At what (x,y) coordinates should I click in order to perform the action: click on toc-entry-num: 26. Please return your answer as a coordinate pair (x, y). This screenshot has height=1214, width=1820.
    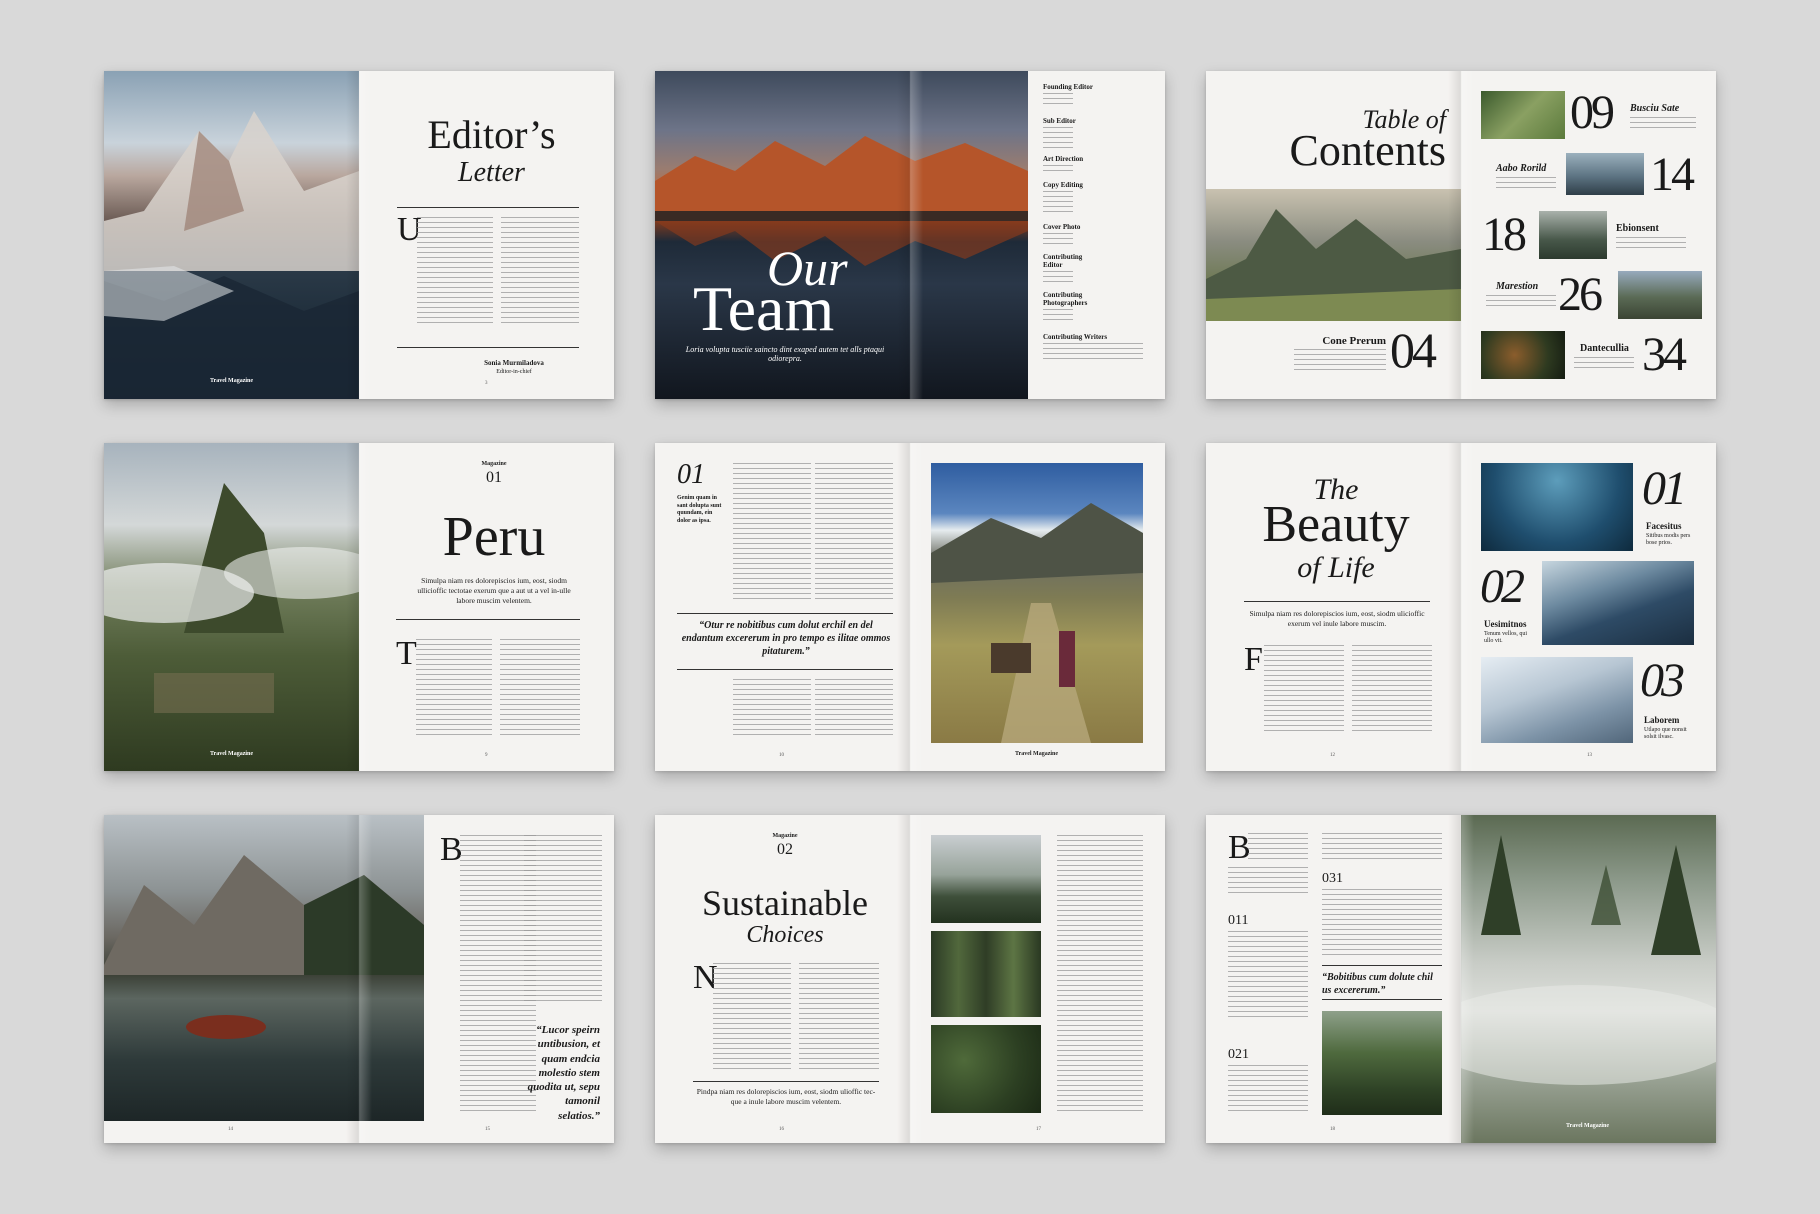
    Looking at the image, I should click on (1580, 295).